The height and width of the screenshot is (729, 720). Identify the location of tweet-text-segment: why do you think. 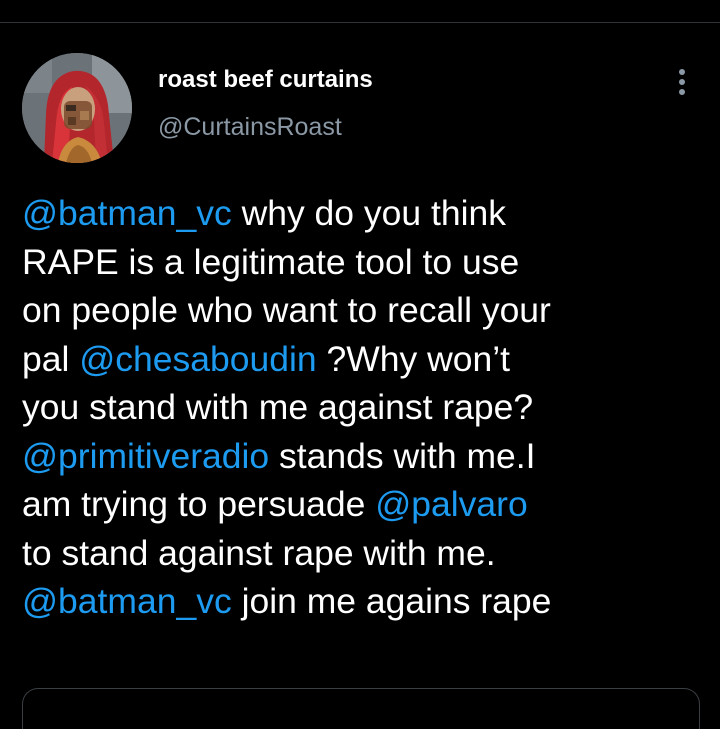
(368, 213).